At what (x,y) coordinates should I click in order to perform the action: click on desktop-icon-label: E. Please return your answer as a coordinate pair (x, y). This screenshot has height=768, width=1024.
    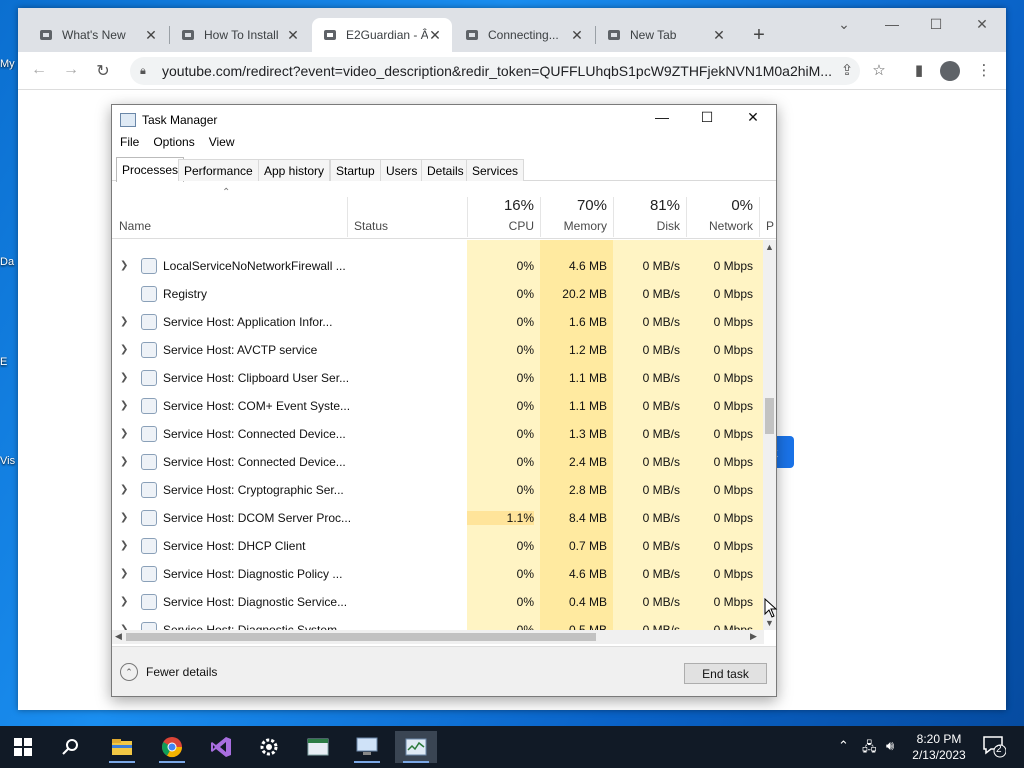
    Looking at the image, I should click on (9, 362).